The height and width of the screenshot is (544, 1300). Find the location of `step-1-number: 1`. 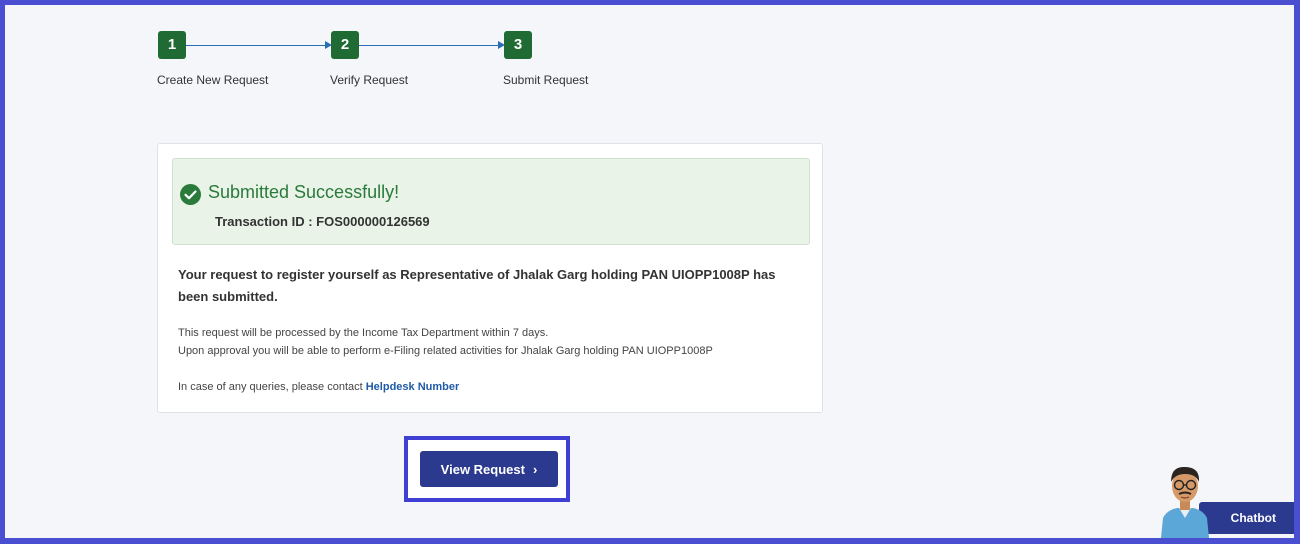

step-1-number: 1 is located at coordinates (172, 45).